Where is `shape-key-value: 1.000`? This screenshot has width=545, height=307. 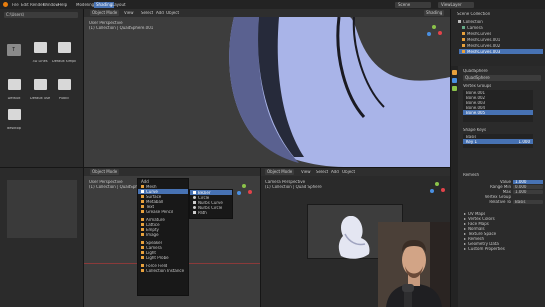
shape-key-value: 1.000 is located at coordinates (524, 142).